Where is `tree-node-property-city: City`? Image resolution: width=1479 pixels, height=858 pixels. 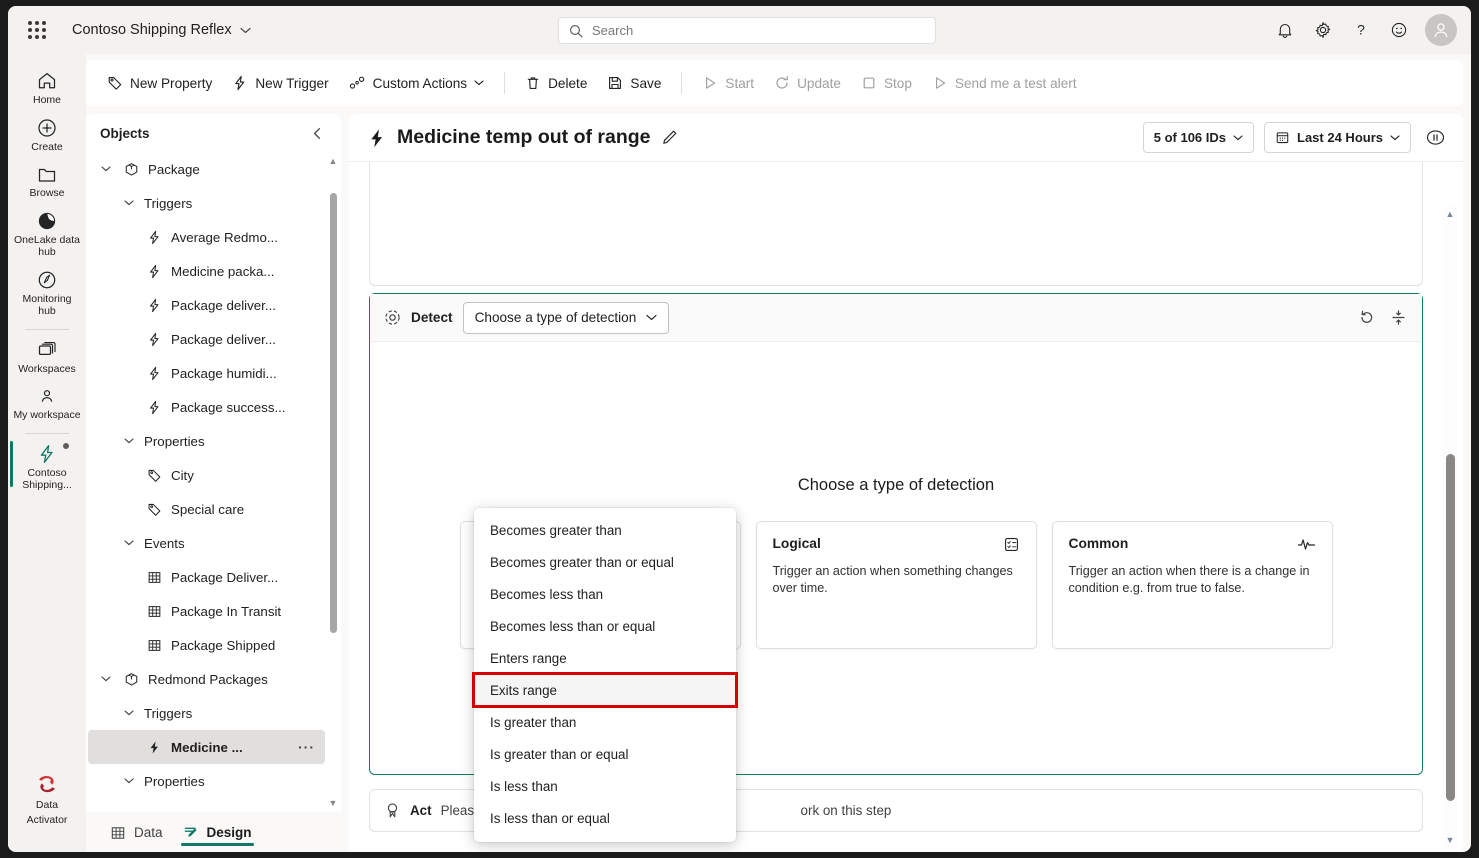 tree-node-property-city: City is located at coordinates (206, 475).